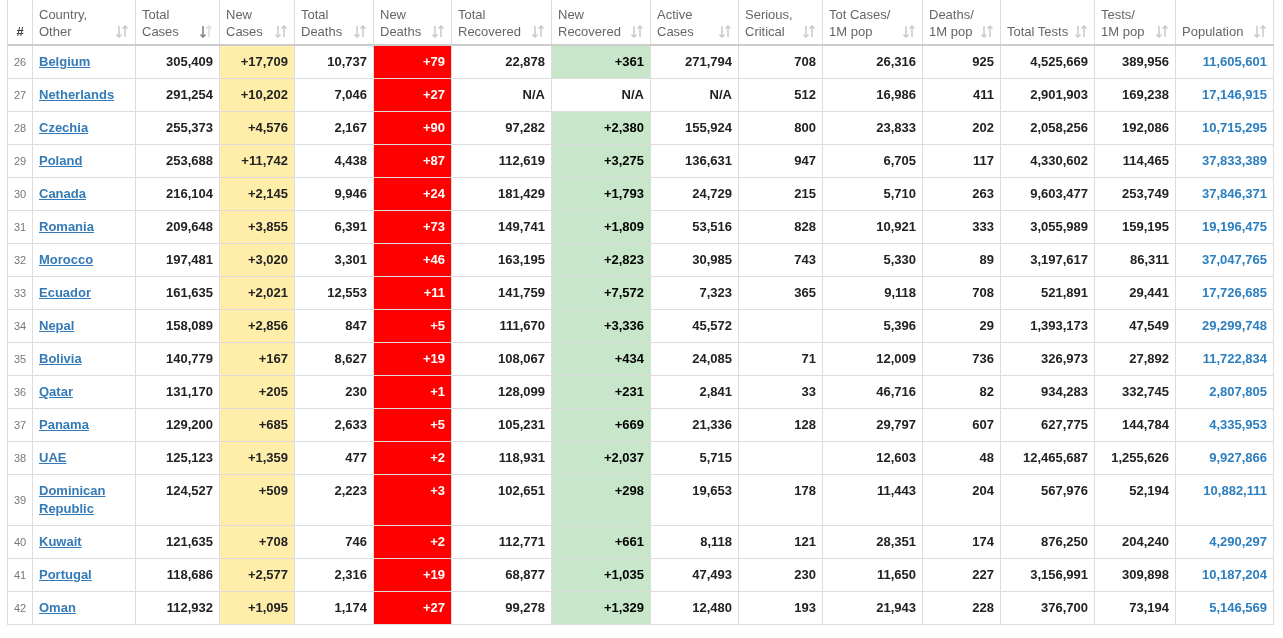 This screenshot has width=1283, height=638. I want to click on table-cell: 253,749, so click(1135, 194).